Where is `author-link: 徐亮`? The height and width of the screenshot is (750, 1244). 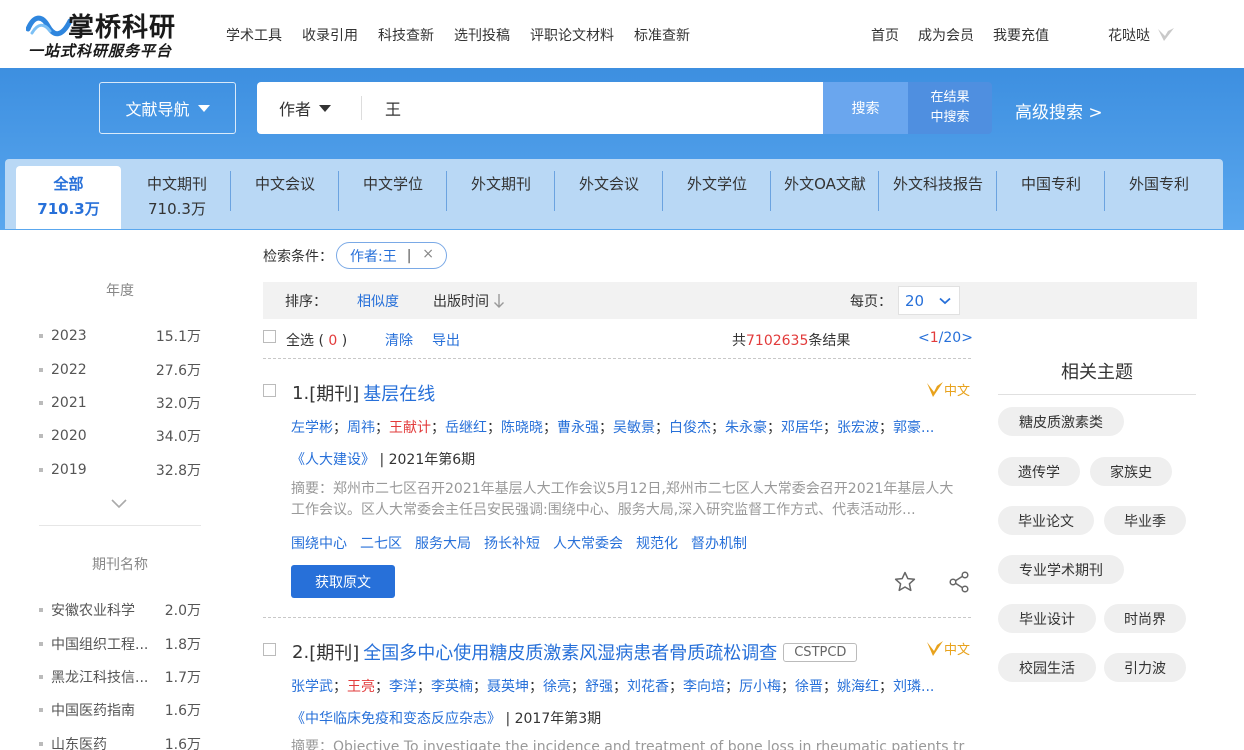 author-link: 徐亮 is located at coordinates (557, 687).